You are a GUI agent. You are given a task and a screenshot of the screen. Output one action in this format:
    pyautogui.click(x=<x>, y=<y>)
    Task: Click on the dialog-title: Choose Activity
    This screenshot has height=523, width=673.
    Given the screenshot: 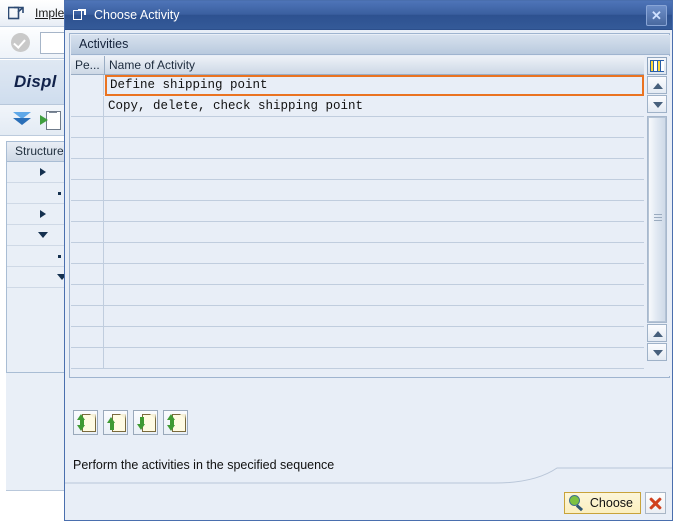 What is the action you would take?
    pyautogui.click(x=137, y=15)
    